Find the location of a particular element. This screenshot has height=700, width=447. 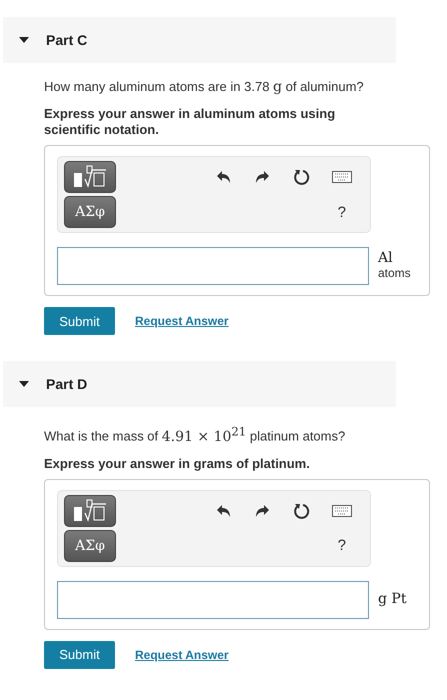

unit-label: Al is located at coordinates (386, 258).